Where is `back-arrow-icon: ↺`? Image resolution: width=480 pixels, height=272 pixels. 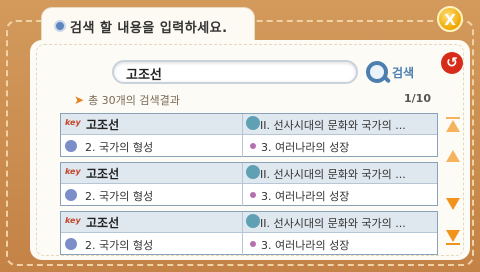 back-arrow-icon: ↺ is located at coordinates (452, 63).